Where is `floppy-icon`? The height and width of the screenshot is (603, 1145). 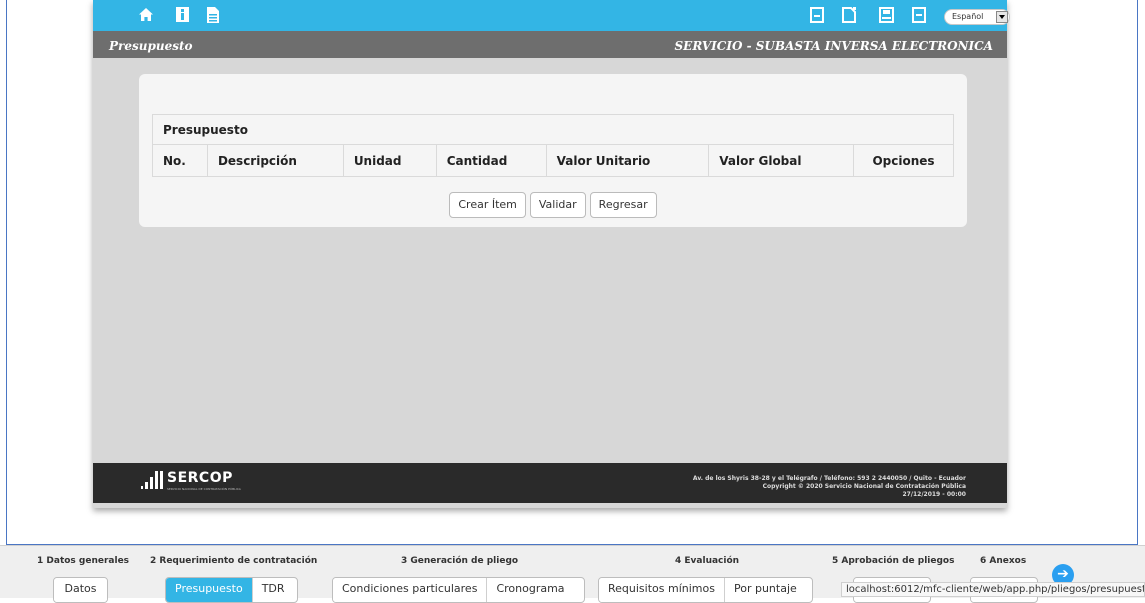 floppy-icon is located at coordinates (886, 17).